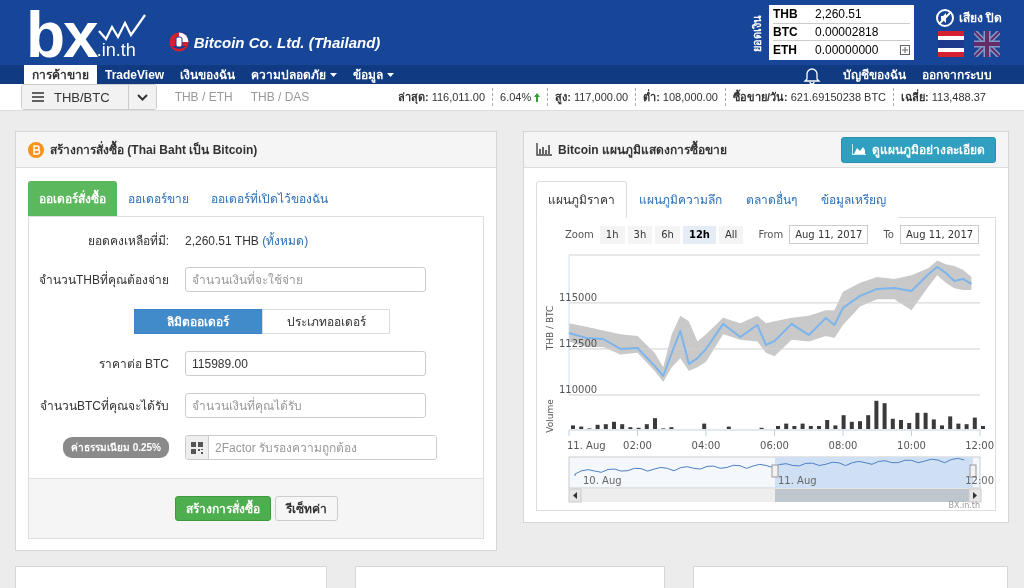 Image resolution: width=1024 pixels, height=588 pixels. Describe the element at coordinates (178, 42) in the screenshot. I see `coin-logo-icon` at that location.